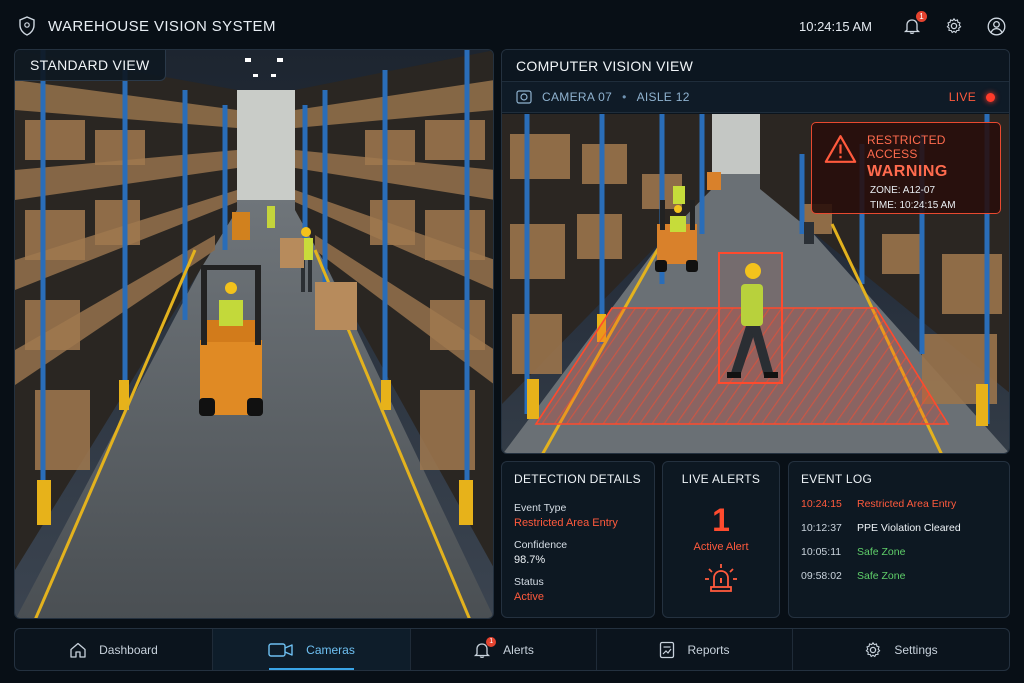 This screenshot has height=683, width=1024. I want to click on camera-info-bar: CAMERA 07 • AISLE 12 LIVE, so click(755, 97).